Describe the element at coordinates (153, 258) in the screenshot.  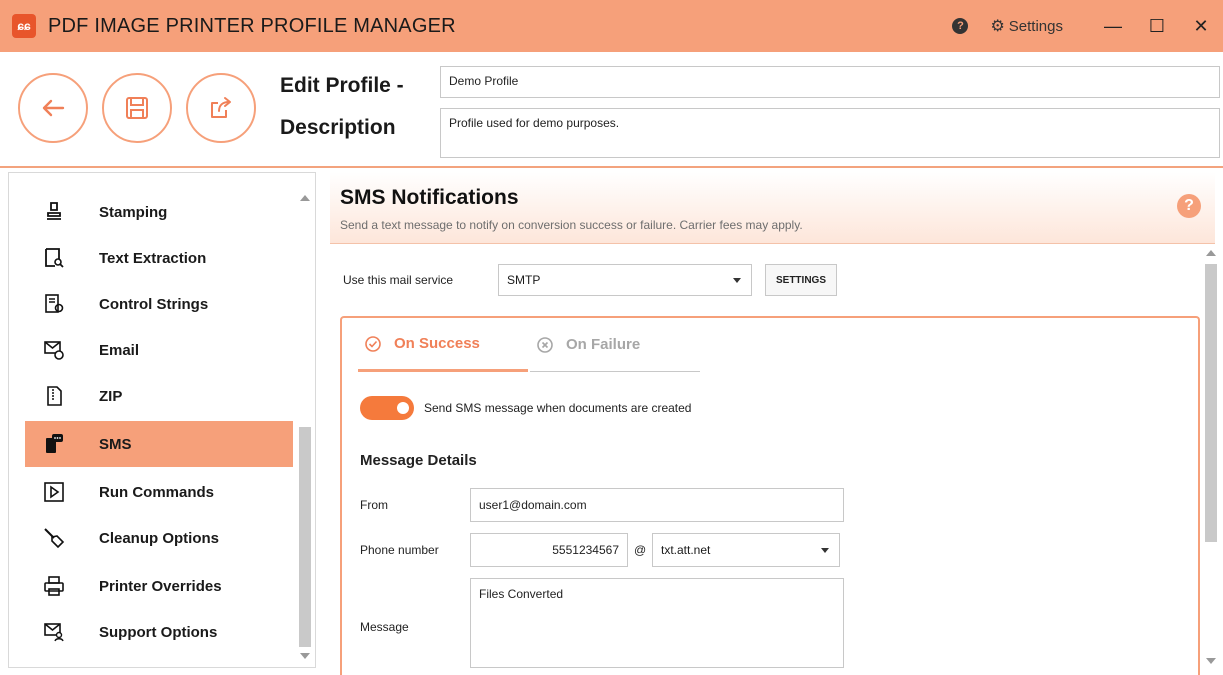
I see `sidebar-item-label: Text Extraction` at that location.